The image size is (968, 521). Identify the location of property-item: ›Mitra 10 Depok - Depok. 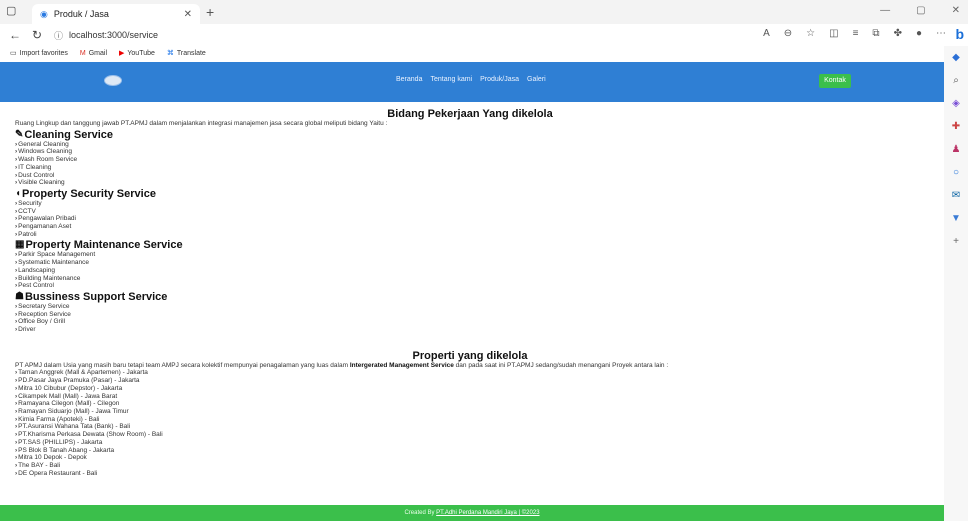
(51, 458).